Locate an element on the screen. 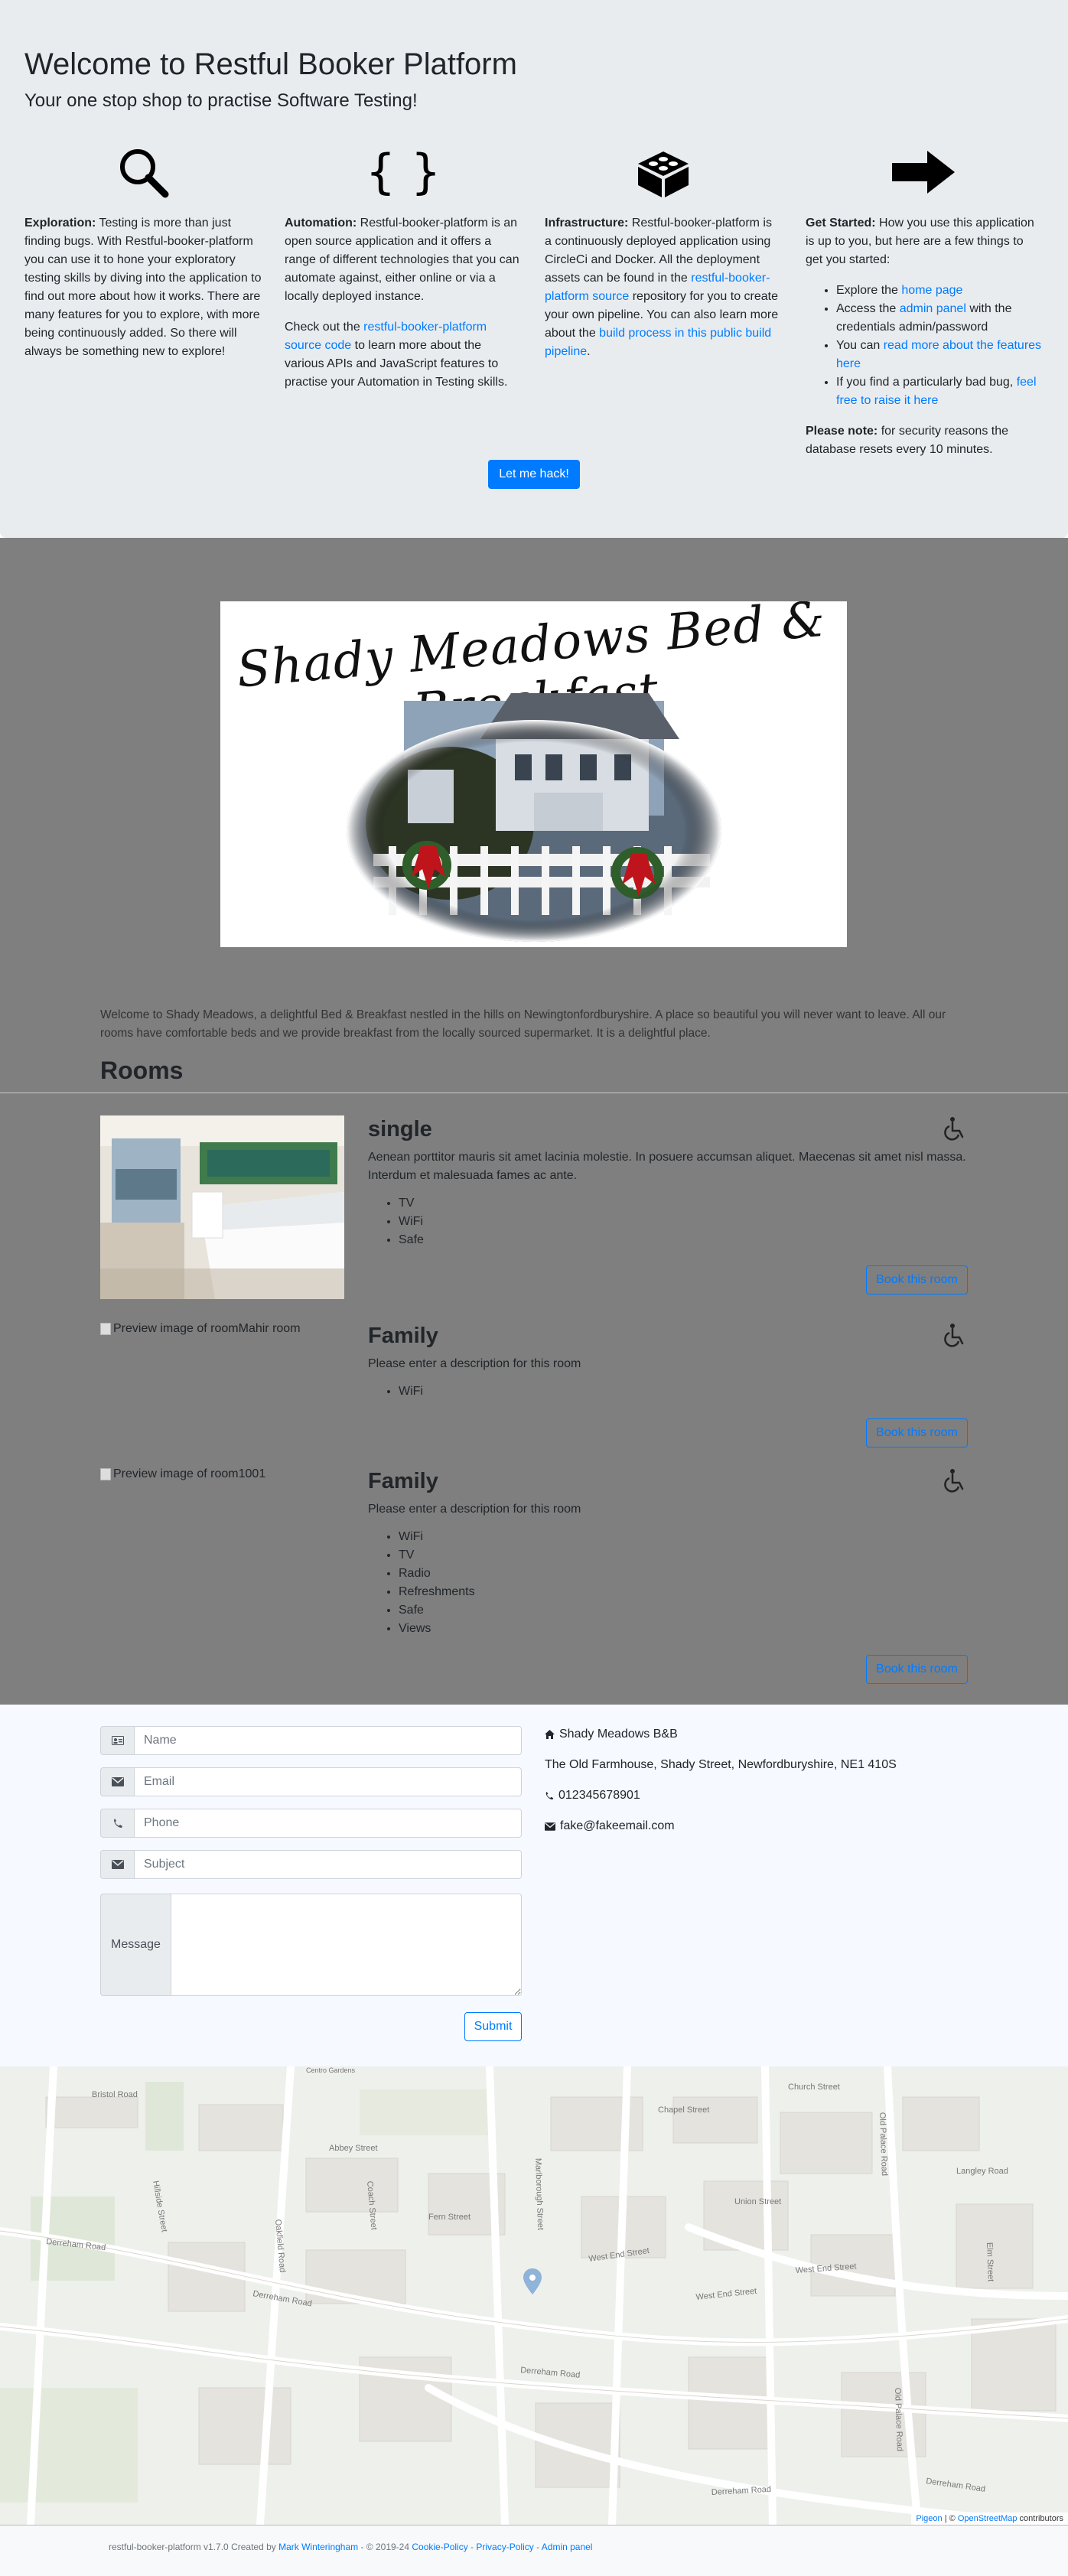 This screenshot has width=1068, height=2576. street-label: Church Street is located at coordinates (814, 2088).